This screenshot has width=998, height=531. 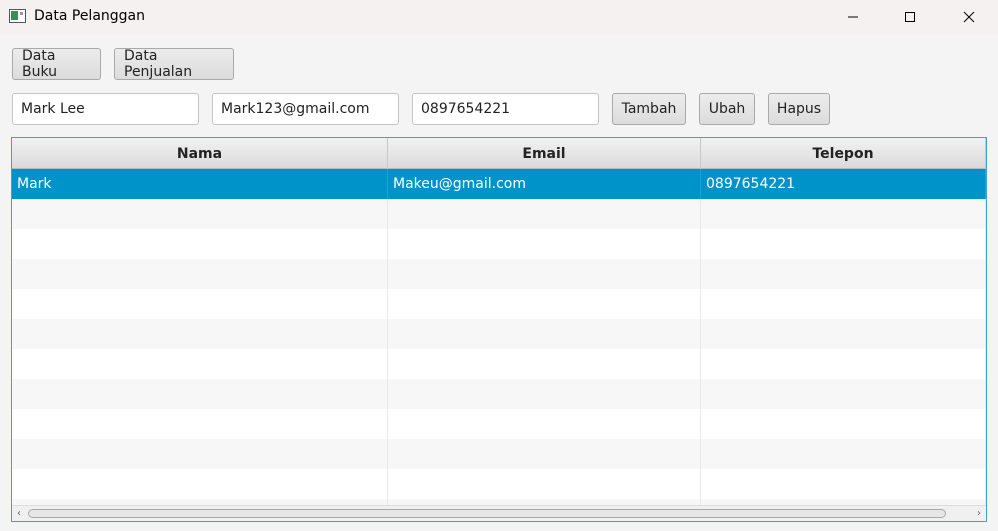 What do you see at coordinates (487, 513) in the screenshot?
I see `scrollbar-thumb` at bounding box center [487, 513].